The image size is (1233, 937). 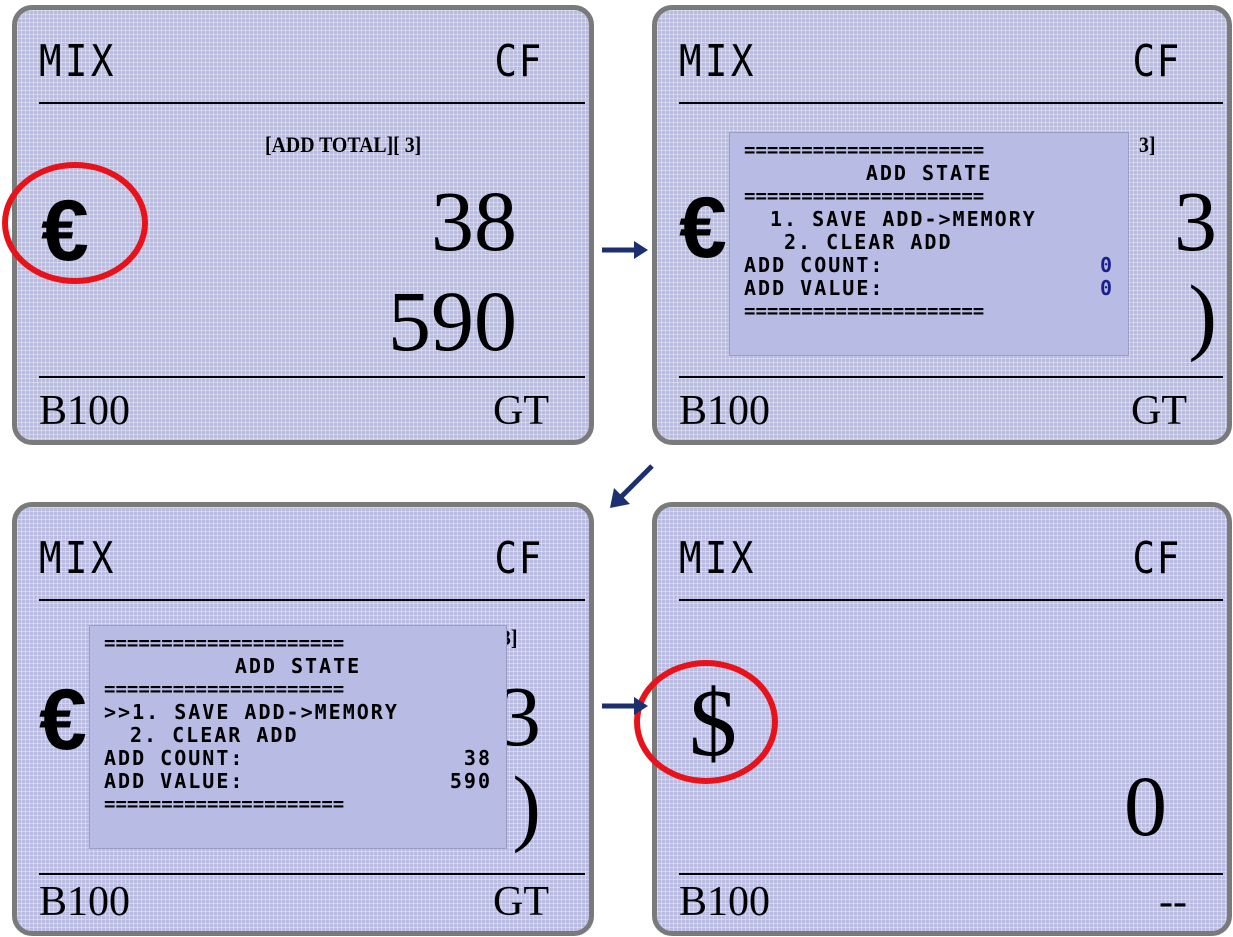 I want to click on add-count-row: ADD COUNT: 38, so click(x=298, y=758).